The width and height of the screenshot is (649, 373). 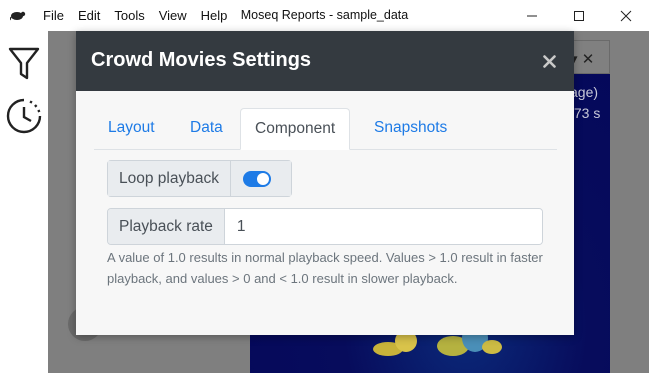 What do you see at coordinates (173, 15) in the screenshot?
I see `menu-view: View` at bounding box center [173, 15].